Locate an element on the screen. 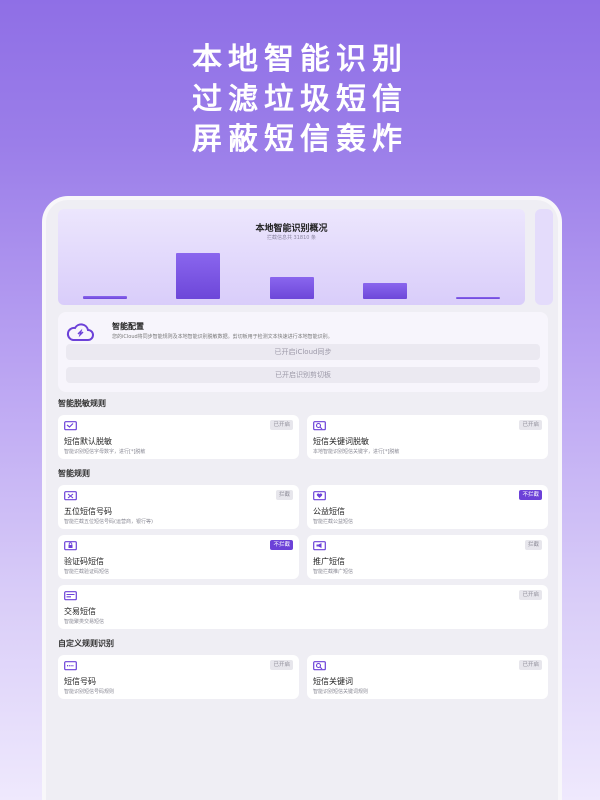  clipboard-detect-button: 已开启识别剪切板 is located at coordinates (303, 375).